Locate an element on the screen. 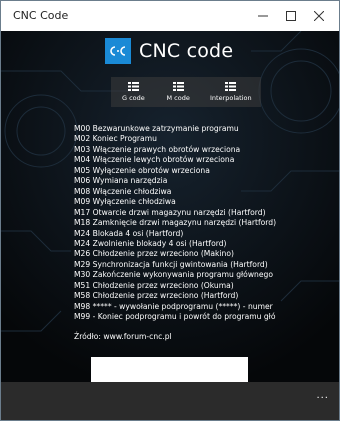 Image resolution: width=340 pixels, height=421 pixels. cnc-logo is located at coordinates (118, 51).